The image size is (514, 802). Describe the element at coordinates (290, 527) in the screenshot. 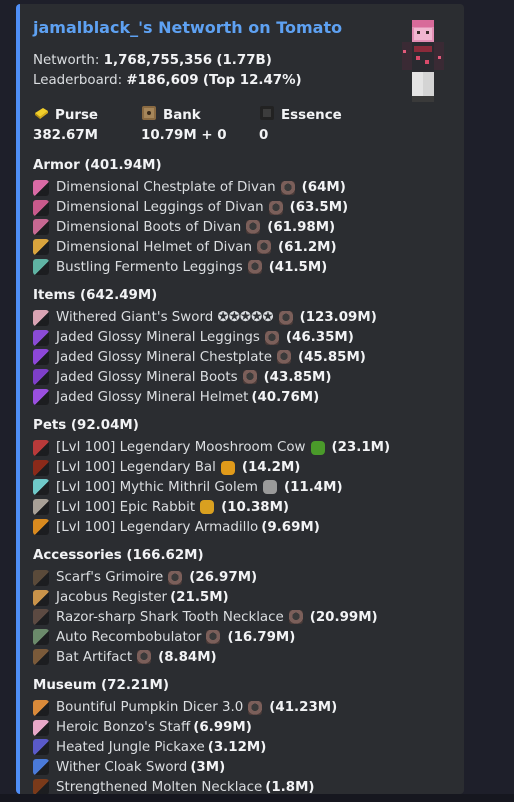

I see `item-value: (9.69M)` at that location.